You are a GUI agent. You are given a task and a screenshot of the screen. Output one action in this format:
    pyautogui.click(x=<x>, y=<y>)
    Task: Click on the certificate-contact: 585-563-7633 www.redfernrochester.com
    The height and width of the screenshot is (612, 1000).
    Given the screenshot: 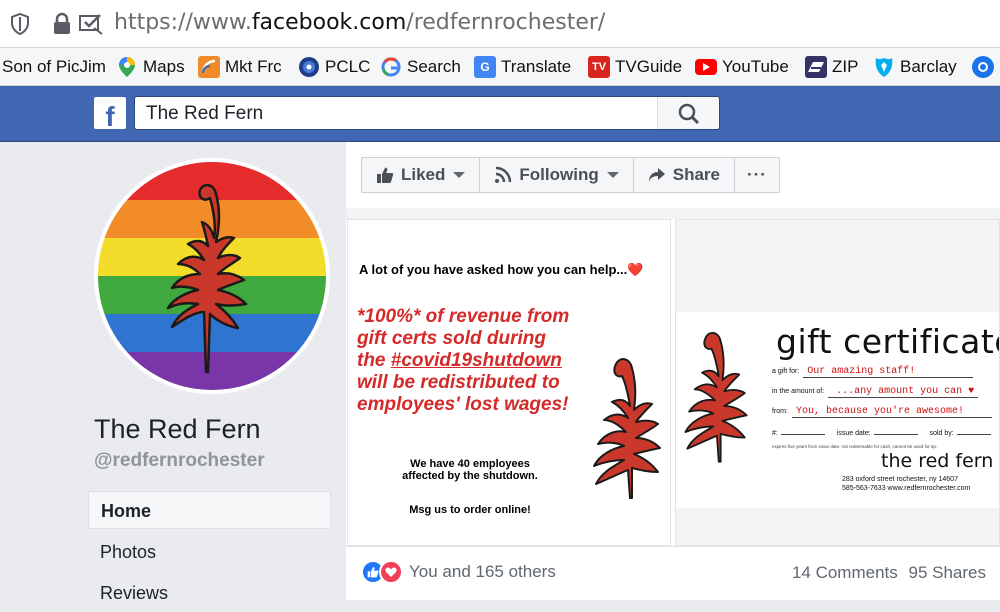 What is the action you would take?
    pyautogui.click(x=906, y=488)
    